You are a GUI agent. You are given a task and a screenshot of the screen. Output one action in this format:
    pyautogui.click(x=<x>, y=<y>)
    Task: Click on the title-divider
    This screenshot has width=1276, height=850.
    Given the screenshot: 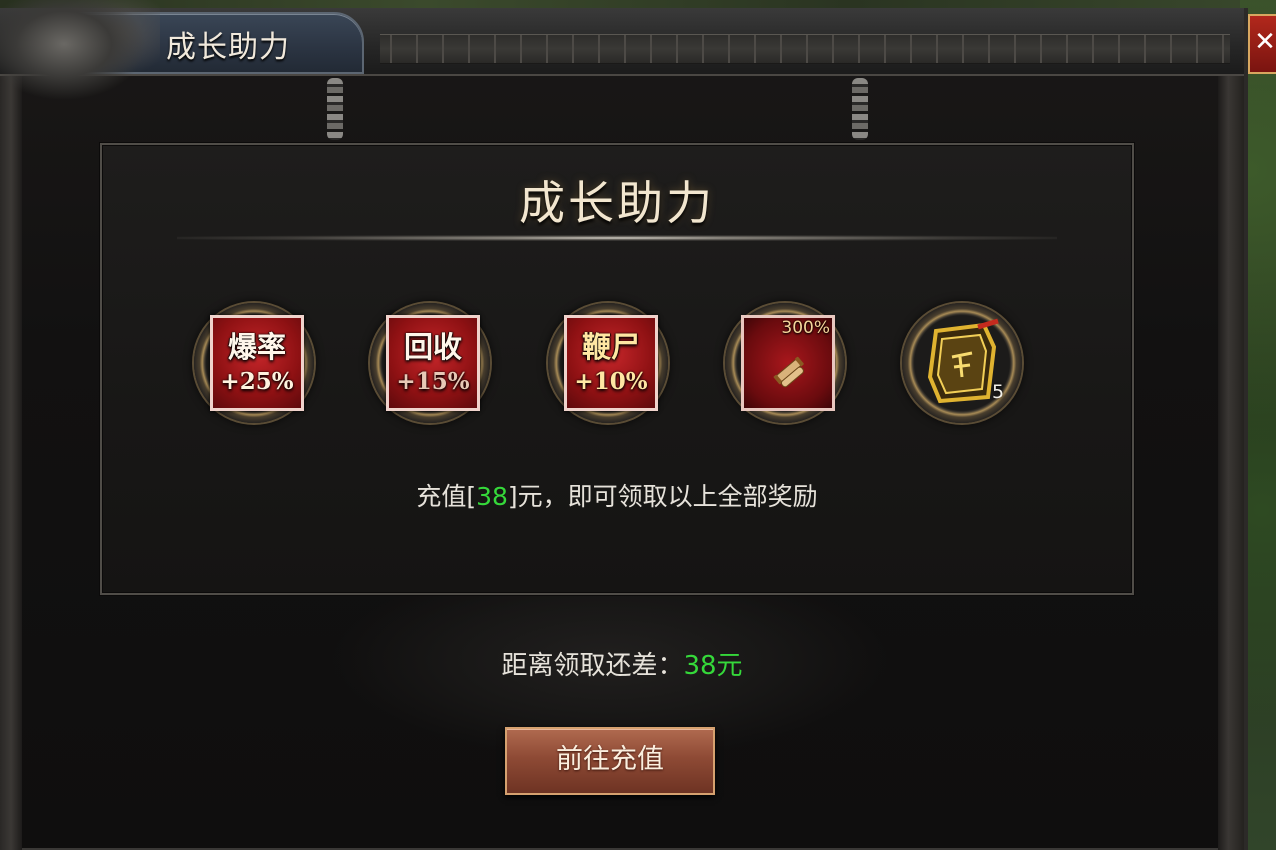 What is the action you would take?
    pyautogui.click(x=617, y=238)
    